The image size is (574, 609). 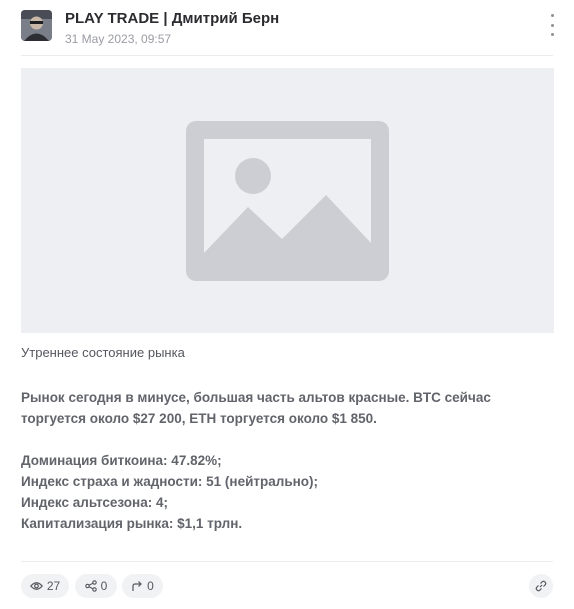 I want to click on reposts-counter: 0, so click(x=96, y=586).